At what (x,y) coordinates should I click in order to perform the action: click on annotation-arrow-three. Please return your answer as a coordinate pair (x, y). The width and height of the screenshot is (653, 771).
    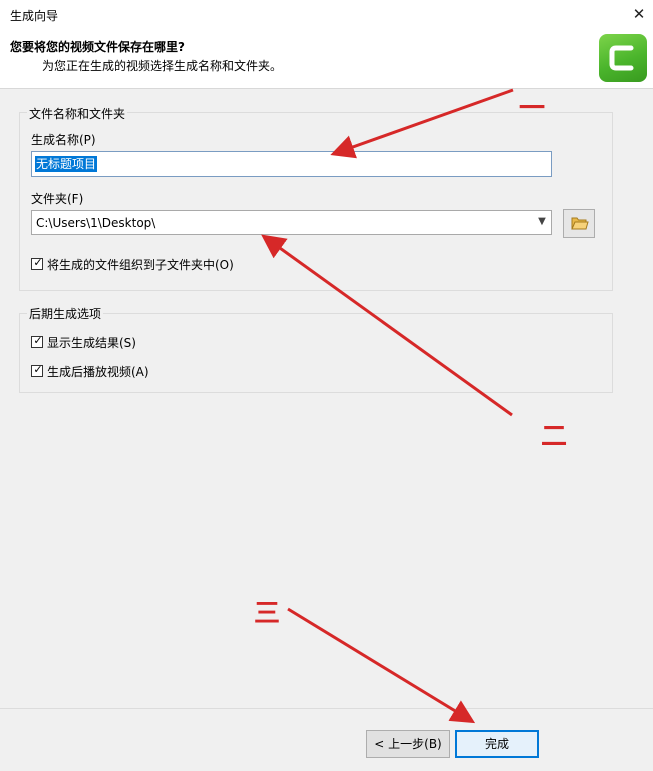
    Looking at the image, I should click on (381, 665).